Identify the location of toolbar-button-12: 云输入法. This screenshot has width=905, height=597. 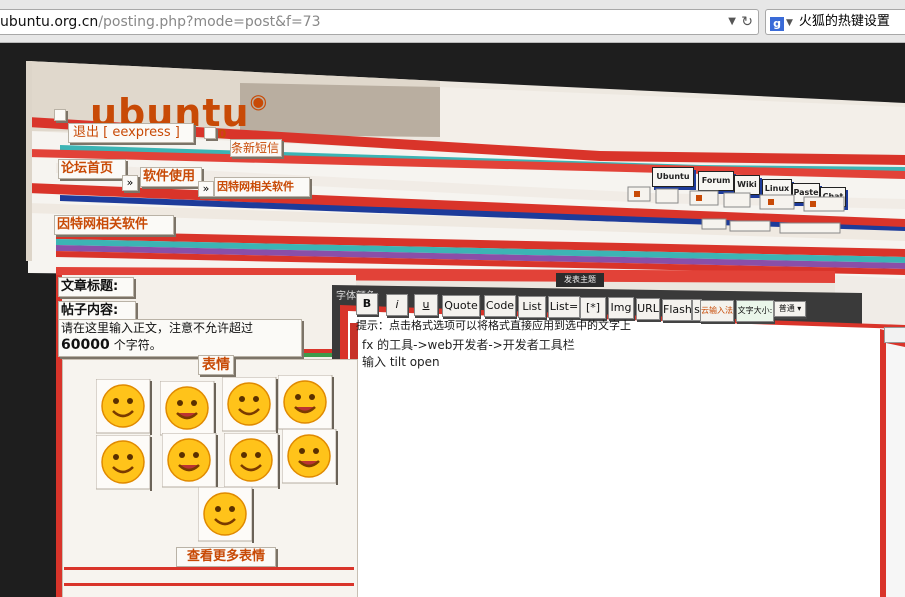
(717, 311).